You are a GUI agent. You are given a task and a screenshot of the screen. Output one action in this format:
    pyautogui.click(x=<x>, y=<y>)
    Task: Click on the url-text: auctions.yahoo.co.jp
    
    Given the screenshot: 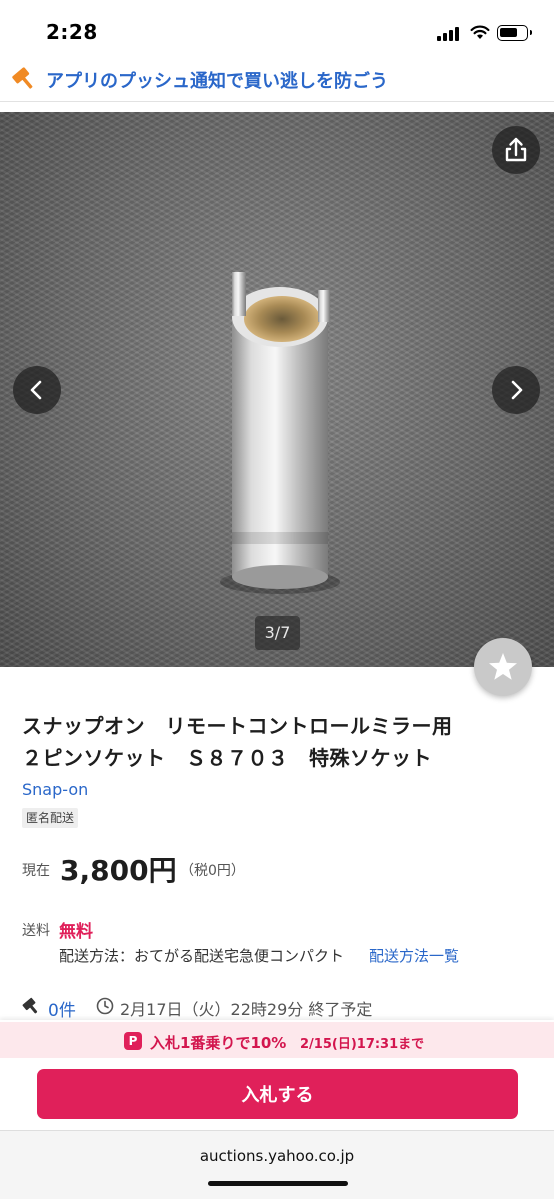 What is the action you would take?
    pyautogui.click(x=277, y=1156)
    